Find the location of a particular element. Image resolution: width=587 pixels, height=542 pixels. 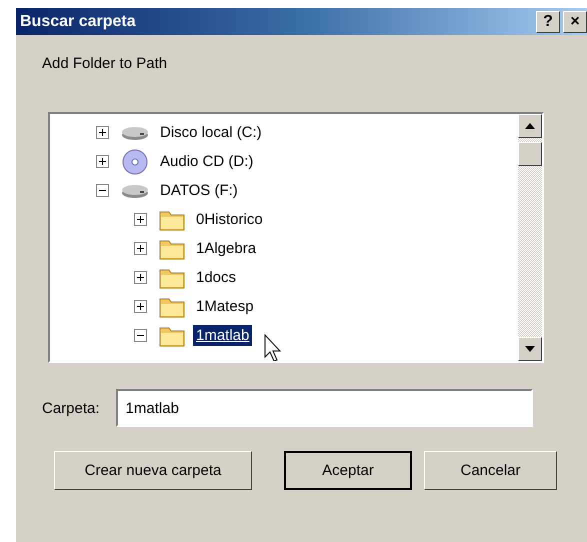

prompt-text: Add Folder to Path is located at coordinates (105, 63).